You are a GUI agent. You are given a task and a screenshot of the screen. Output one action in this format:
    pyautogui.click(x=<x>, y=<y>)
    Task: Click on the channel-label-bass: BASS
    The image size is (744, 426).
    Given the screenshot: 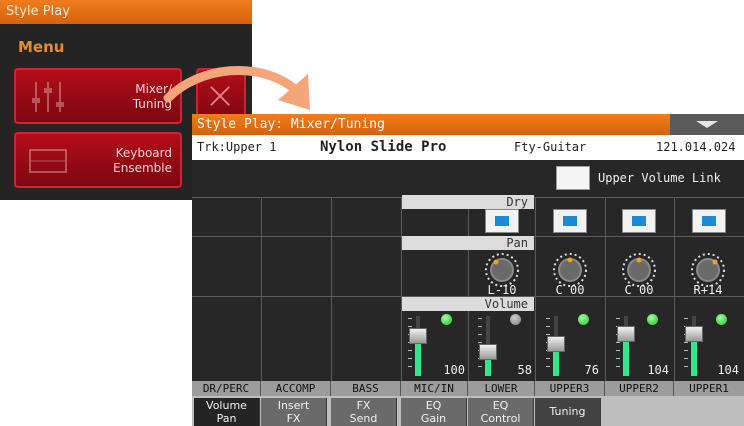 What is the action you would take?
    pyautogui.click(x=366, y=388)
    